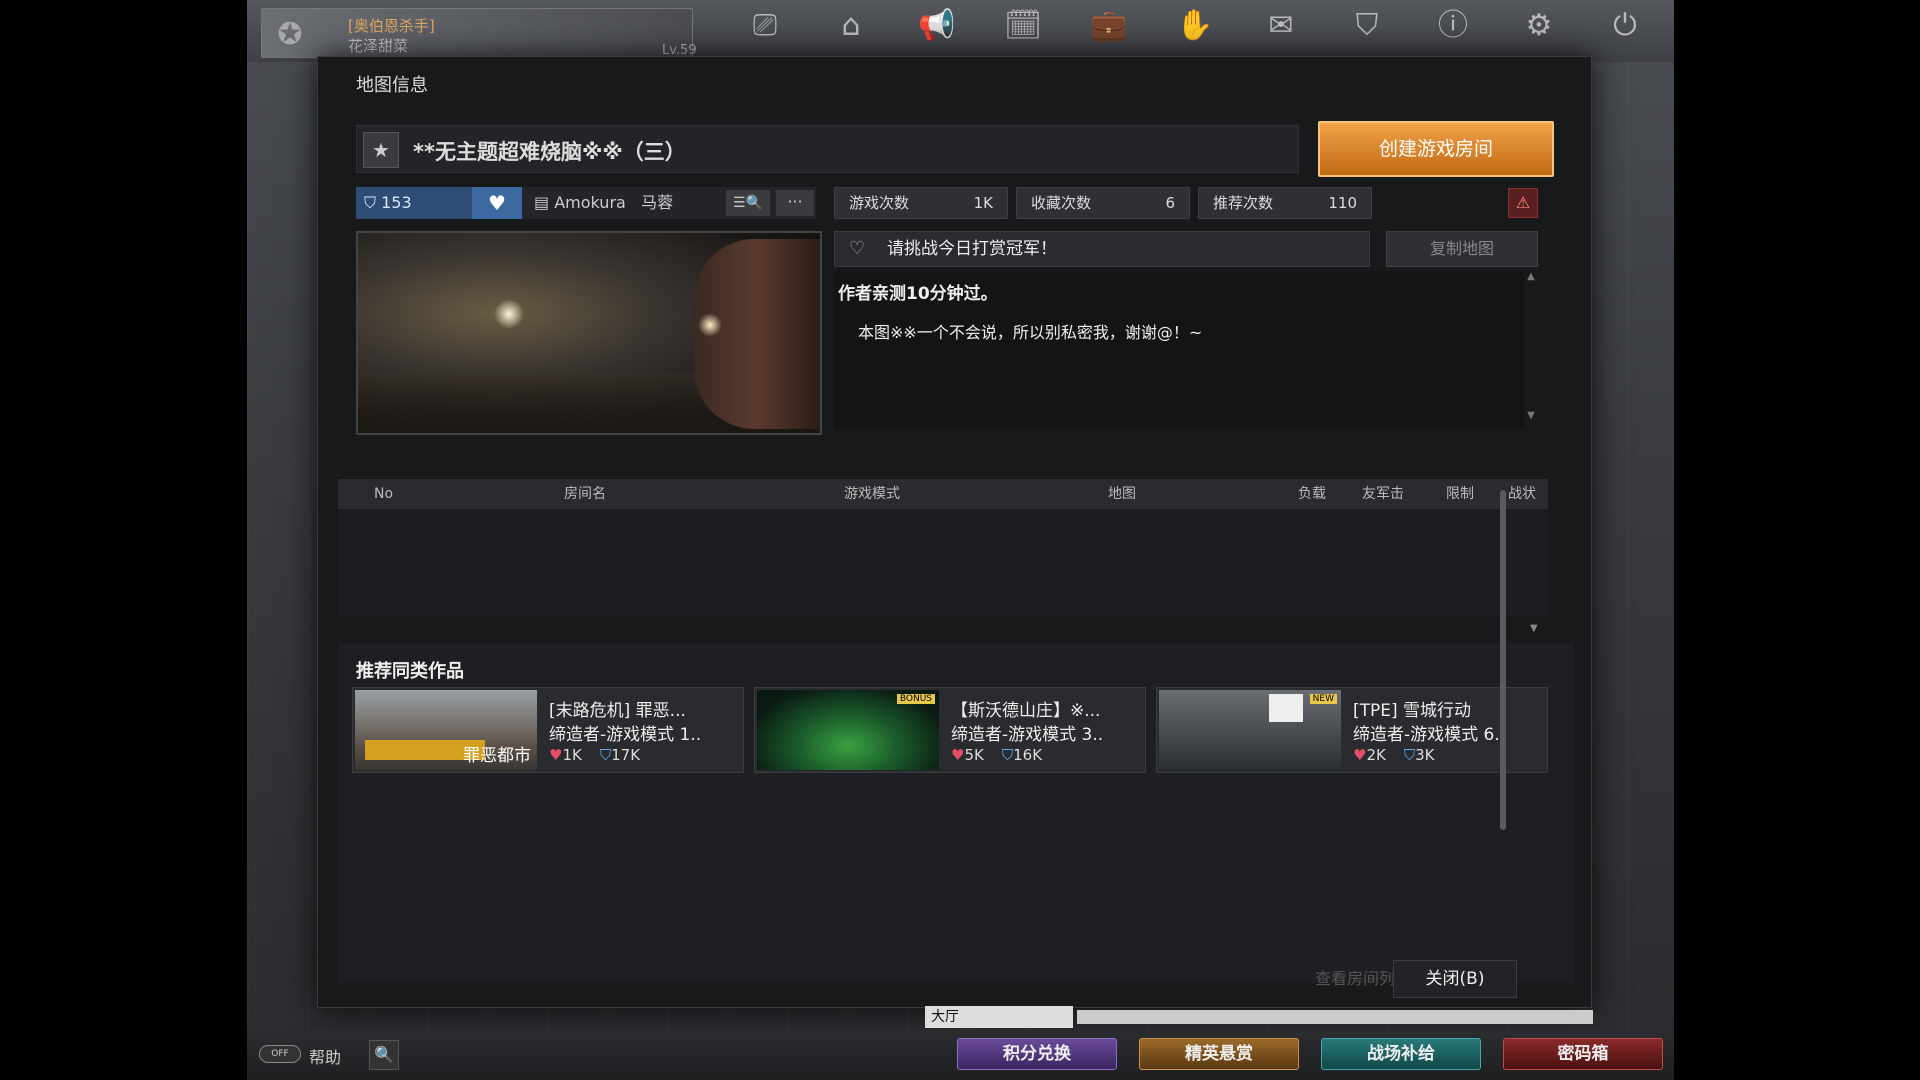 This screenshot has width=1920, height=1080. What do you see at coordinates (1522, 494) in the screenshot?
I see `column-header: 战状` at bounding box center [1522, 494].